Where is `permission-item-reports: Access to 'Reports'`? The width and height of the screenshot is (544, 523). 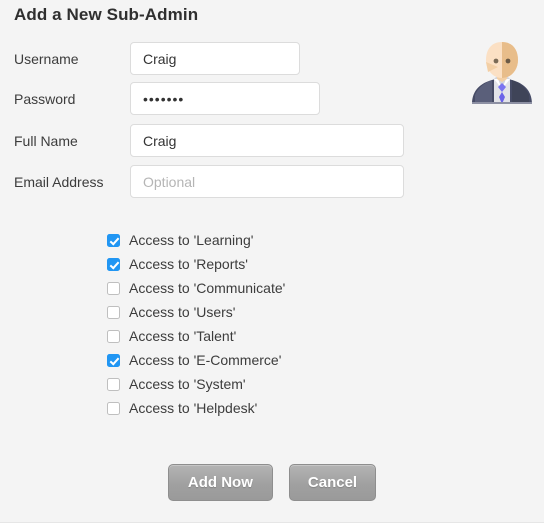 permission-item-reports: Access to 'Reports' is located at coordinates (272, 264).